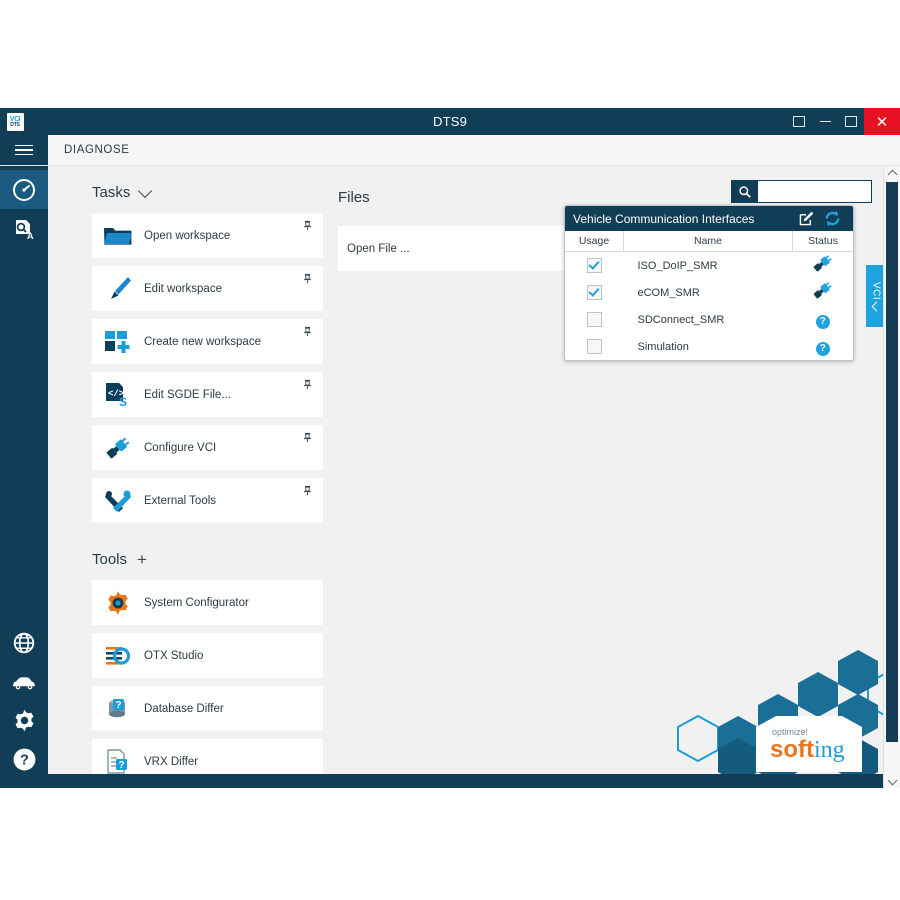 Image resolution: width=900 pixels, height=900 pixels. Describe the element at coordinates (207, 655) in the screenshot. I see `tool-card-otx-studio: OTX Studio` at that location.